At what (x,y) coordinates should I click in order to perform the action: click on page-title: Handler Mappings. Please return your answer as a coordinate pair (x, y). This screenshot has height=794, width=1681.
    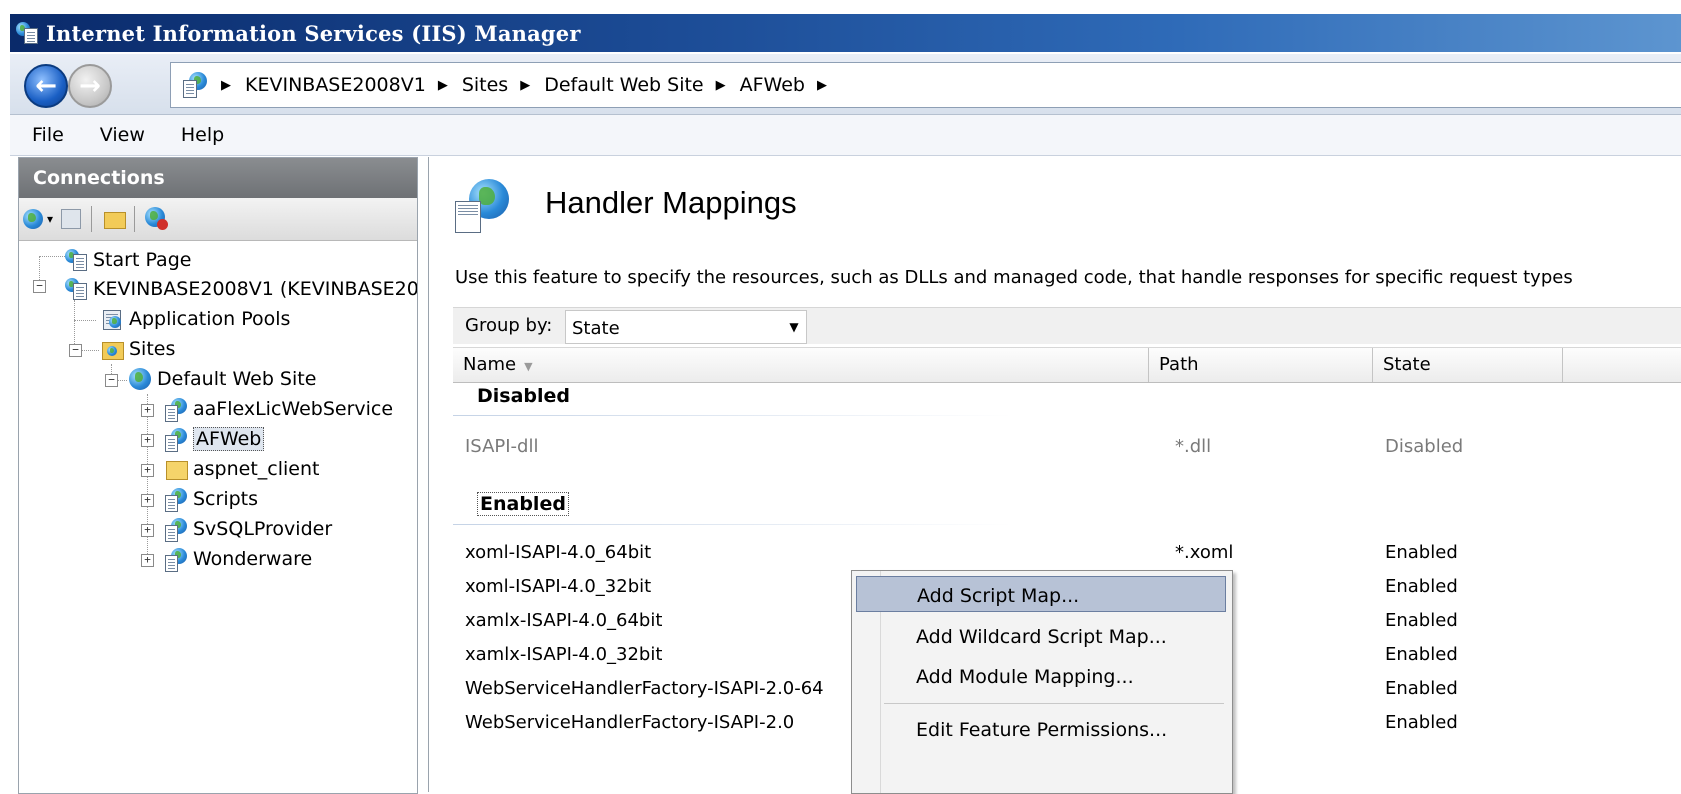
    Looking at the image, I should click on (671, 202).